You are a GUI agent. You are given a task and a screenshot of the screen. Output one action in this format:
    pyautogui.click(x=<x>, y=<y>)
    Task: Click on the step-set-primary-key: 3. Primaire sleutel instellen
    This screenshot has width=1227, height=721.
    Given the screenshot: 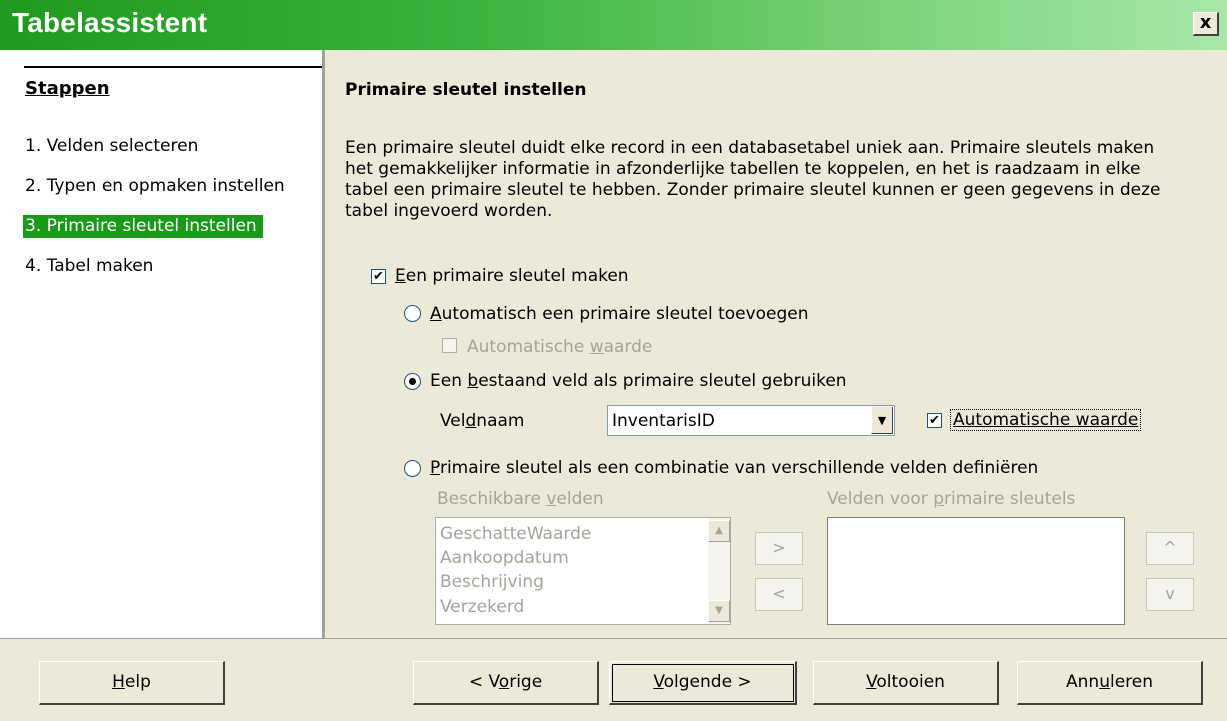 What is the action you would take?
    pyautogui.click(x=143, y=226)
    